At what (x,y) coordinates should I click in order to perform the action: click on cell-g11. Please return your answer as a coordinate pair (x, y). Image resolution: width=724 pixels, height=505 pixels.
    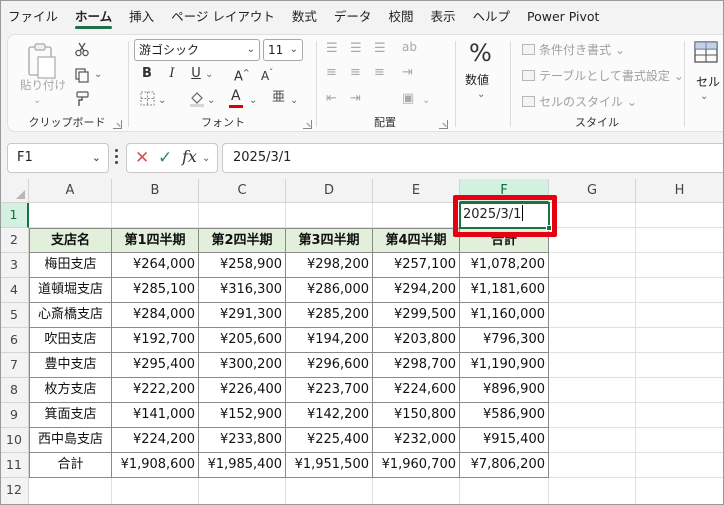
    Looking at the image, I should click on (592, 465).